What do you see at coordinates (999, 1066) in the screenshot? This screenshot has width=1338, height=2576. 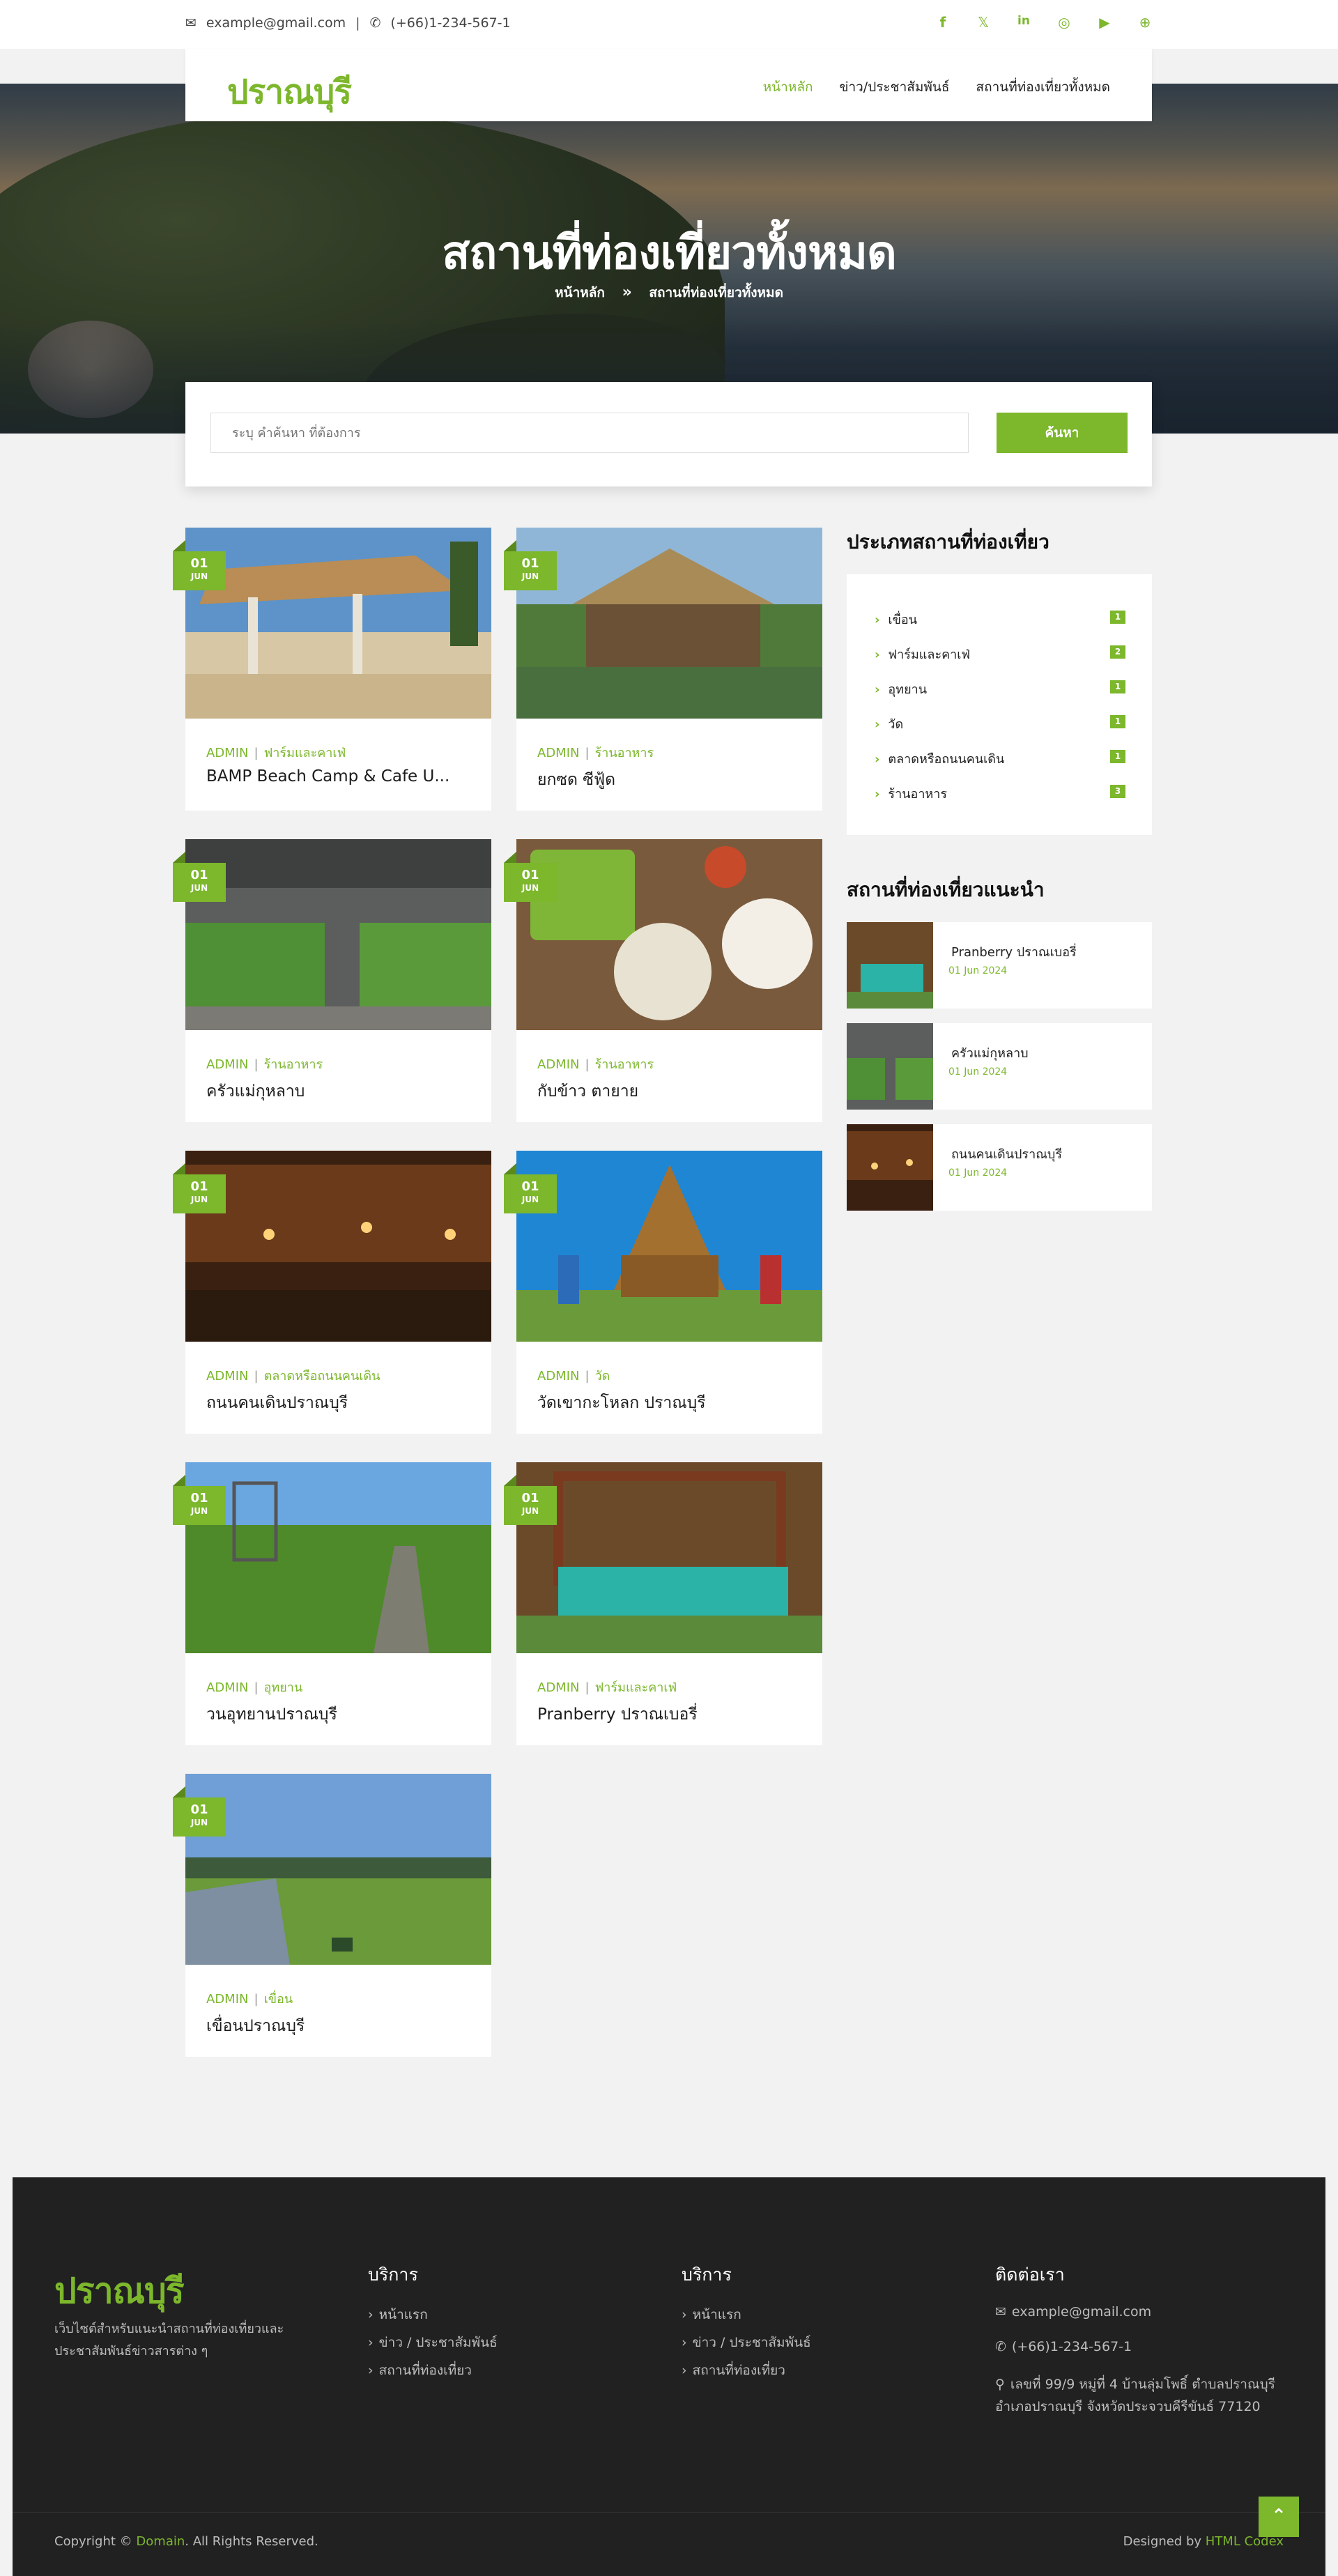 I see `recommended-item: ครัวแม่กุหลาบ 01 Jun 2024` at bounding box center [999, 1066].